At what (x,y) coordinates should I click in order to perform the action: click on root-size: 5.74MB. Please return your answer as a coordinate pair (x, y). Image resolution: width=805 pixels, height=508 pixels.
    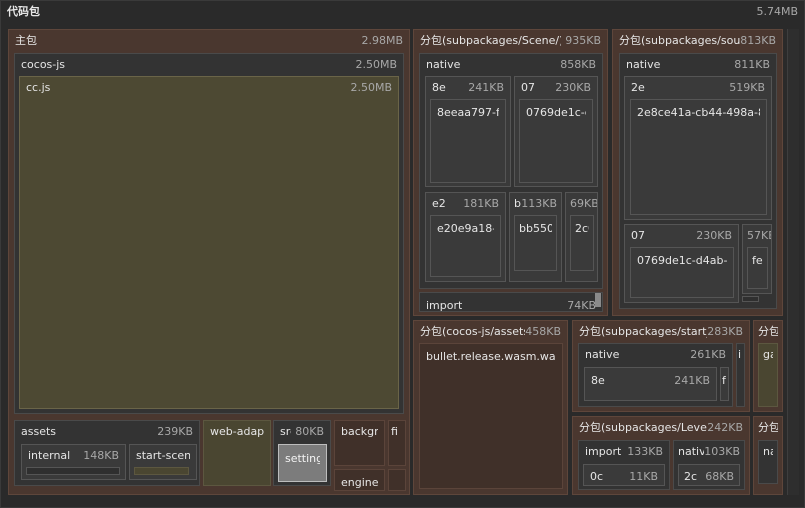
    Looking at the image, I should click on (777, 11).